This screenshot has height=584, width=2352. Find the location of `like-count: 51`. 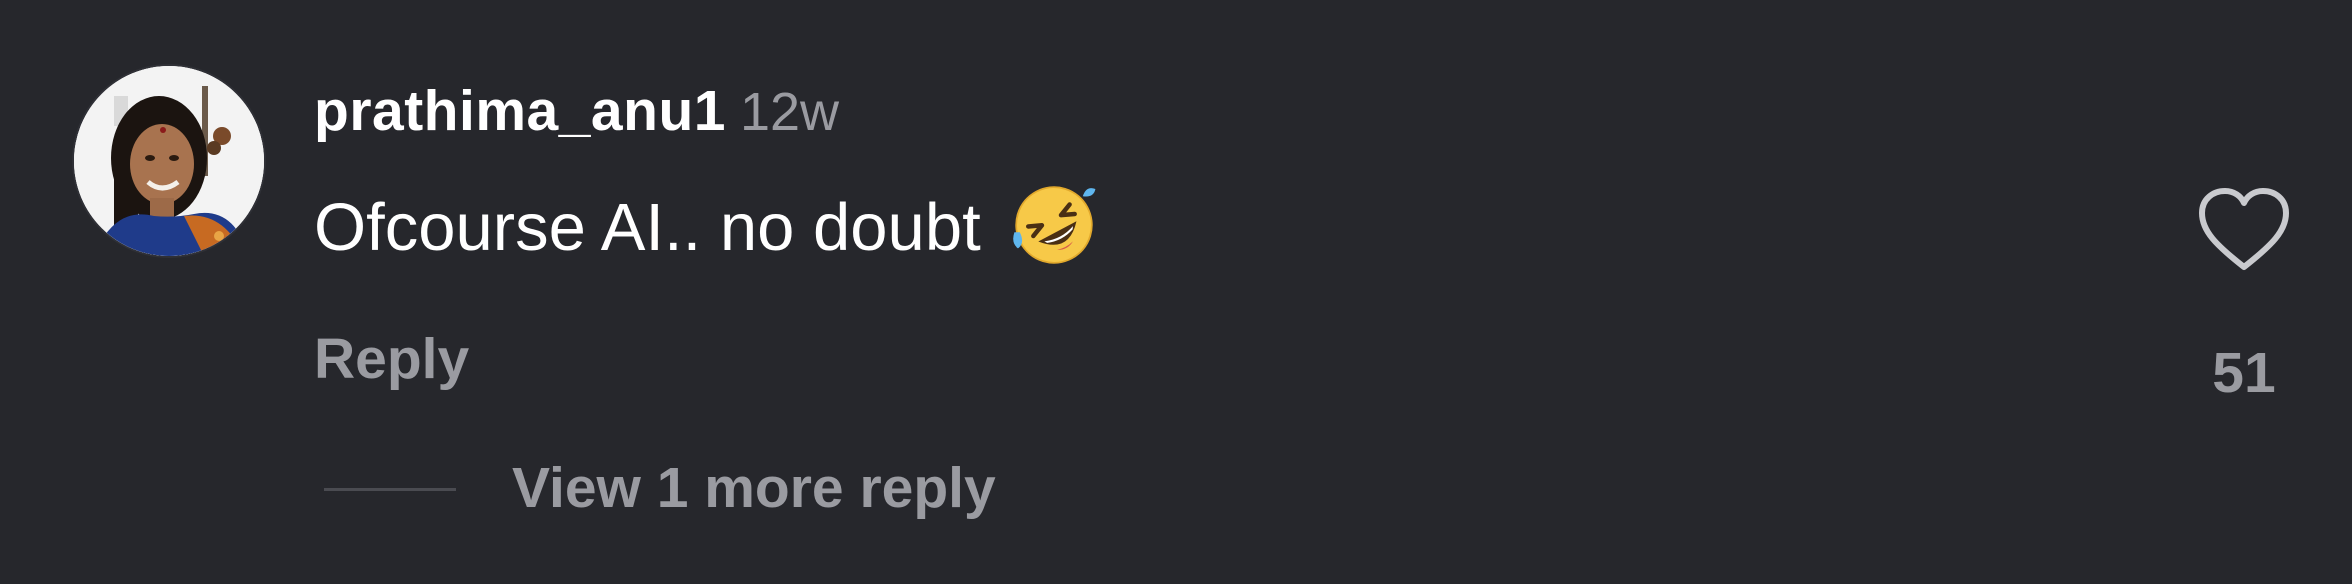

like-count: 51 is located at coordinates (2244, 373).